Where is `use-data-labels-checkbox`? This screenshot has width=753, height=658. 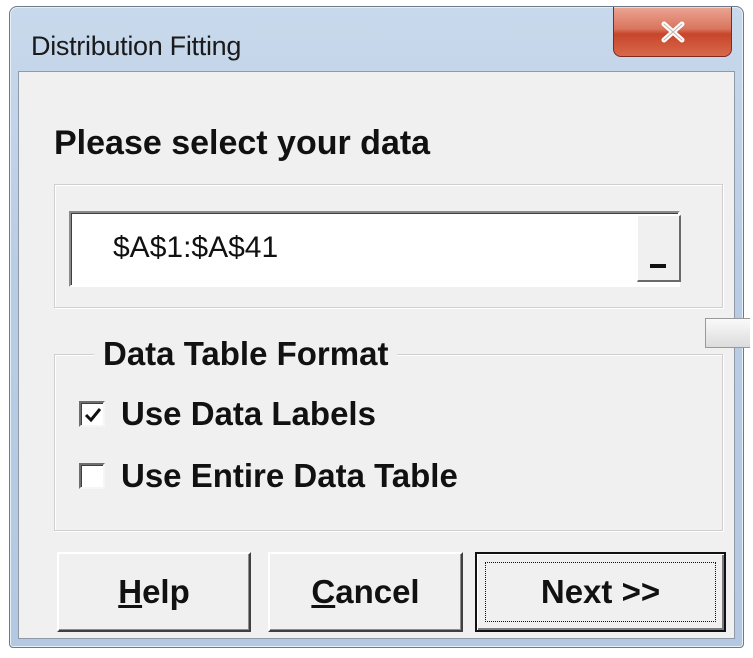
use-data-labels-checkbox is located at coordinates (92, 414).